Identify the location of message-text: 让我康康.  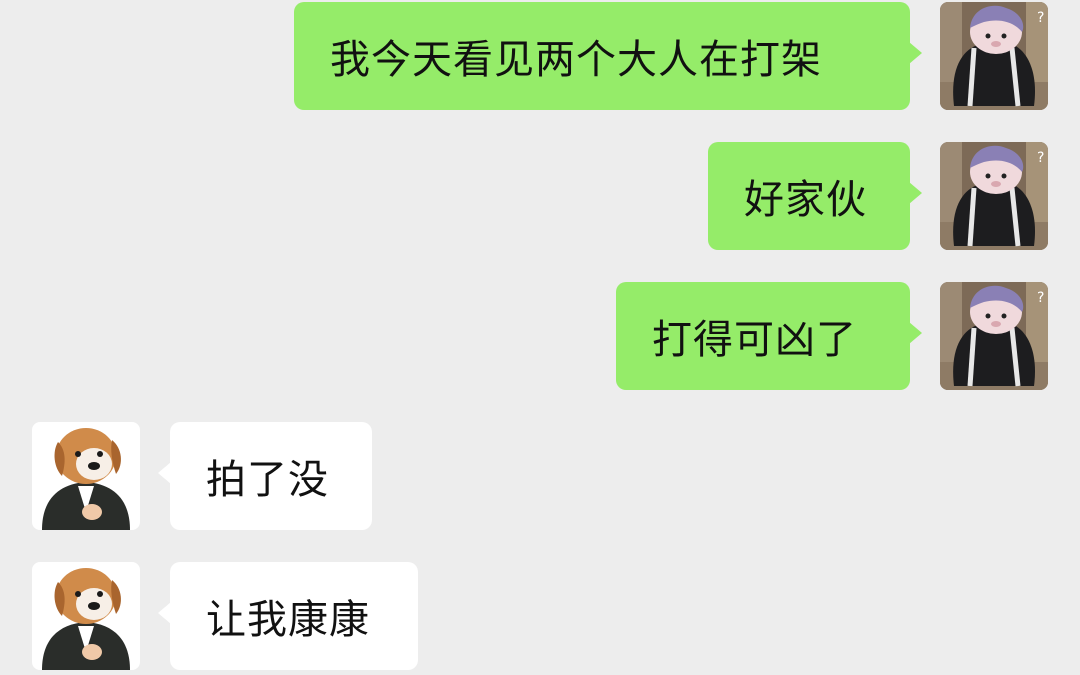
(288, 620).